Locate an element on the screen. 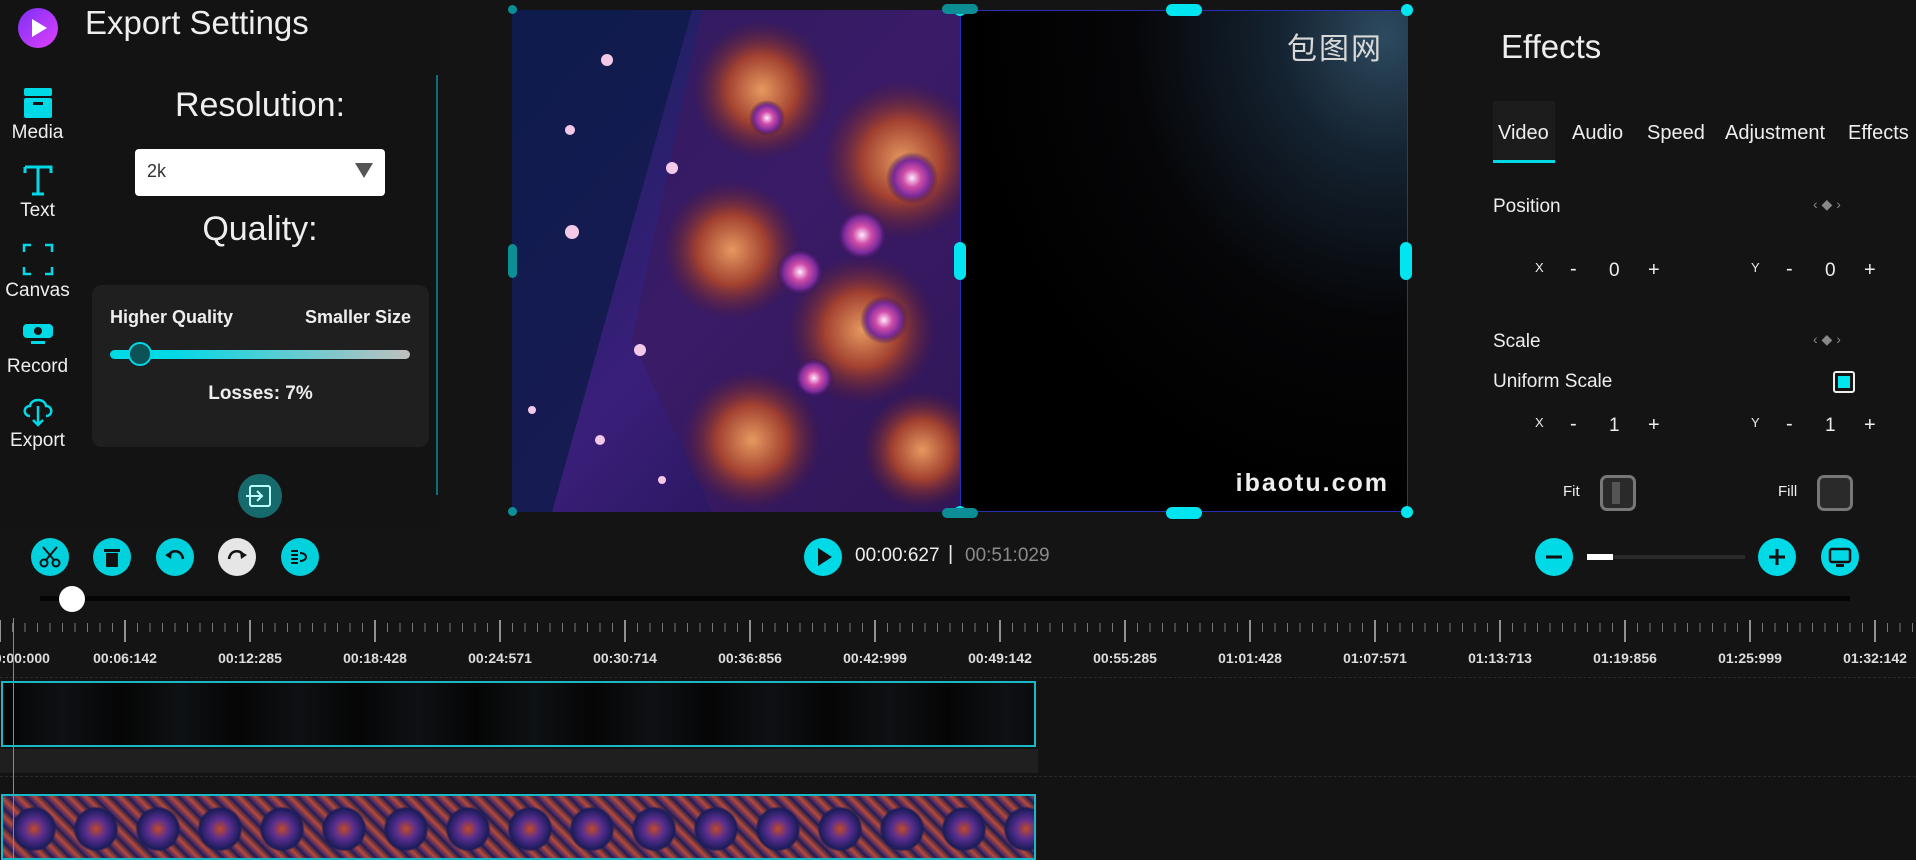 The height and width of the screenshot is (860, 1916). ruler-tick-label: 00:55:285 is located at coordinates (1125, 658).